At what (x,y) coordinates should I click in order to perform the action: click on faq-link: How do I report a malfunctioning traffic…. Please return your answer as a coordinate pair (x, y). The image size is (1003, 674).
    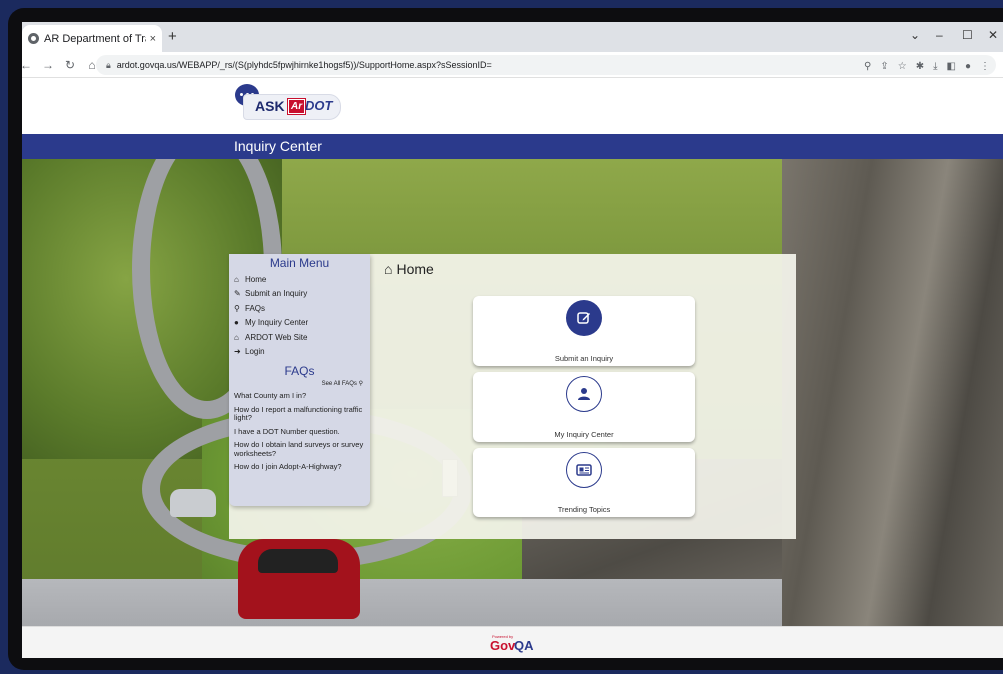
    Looking at the image, I should click on (299, 414).